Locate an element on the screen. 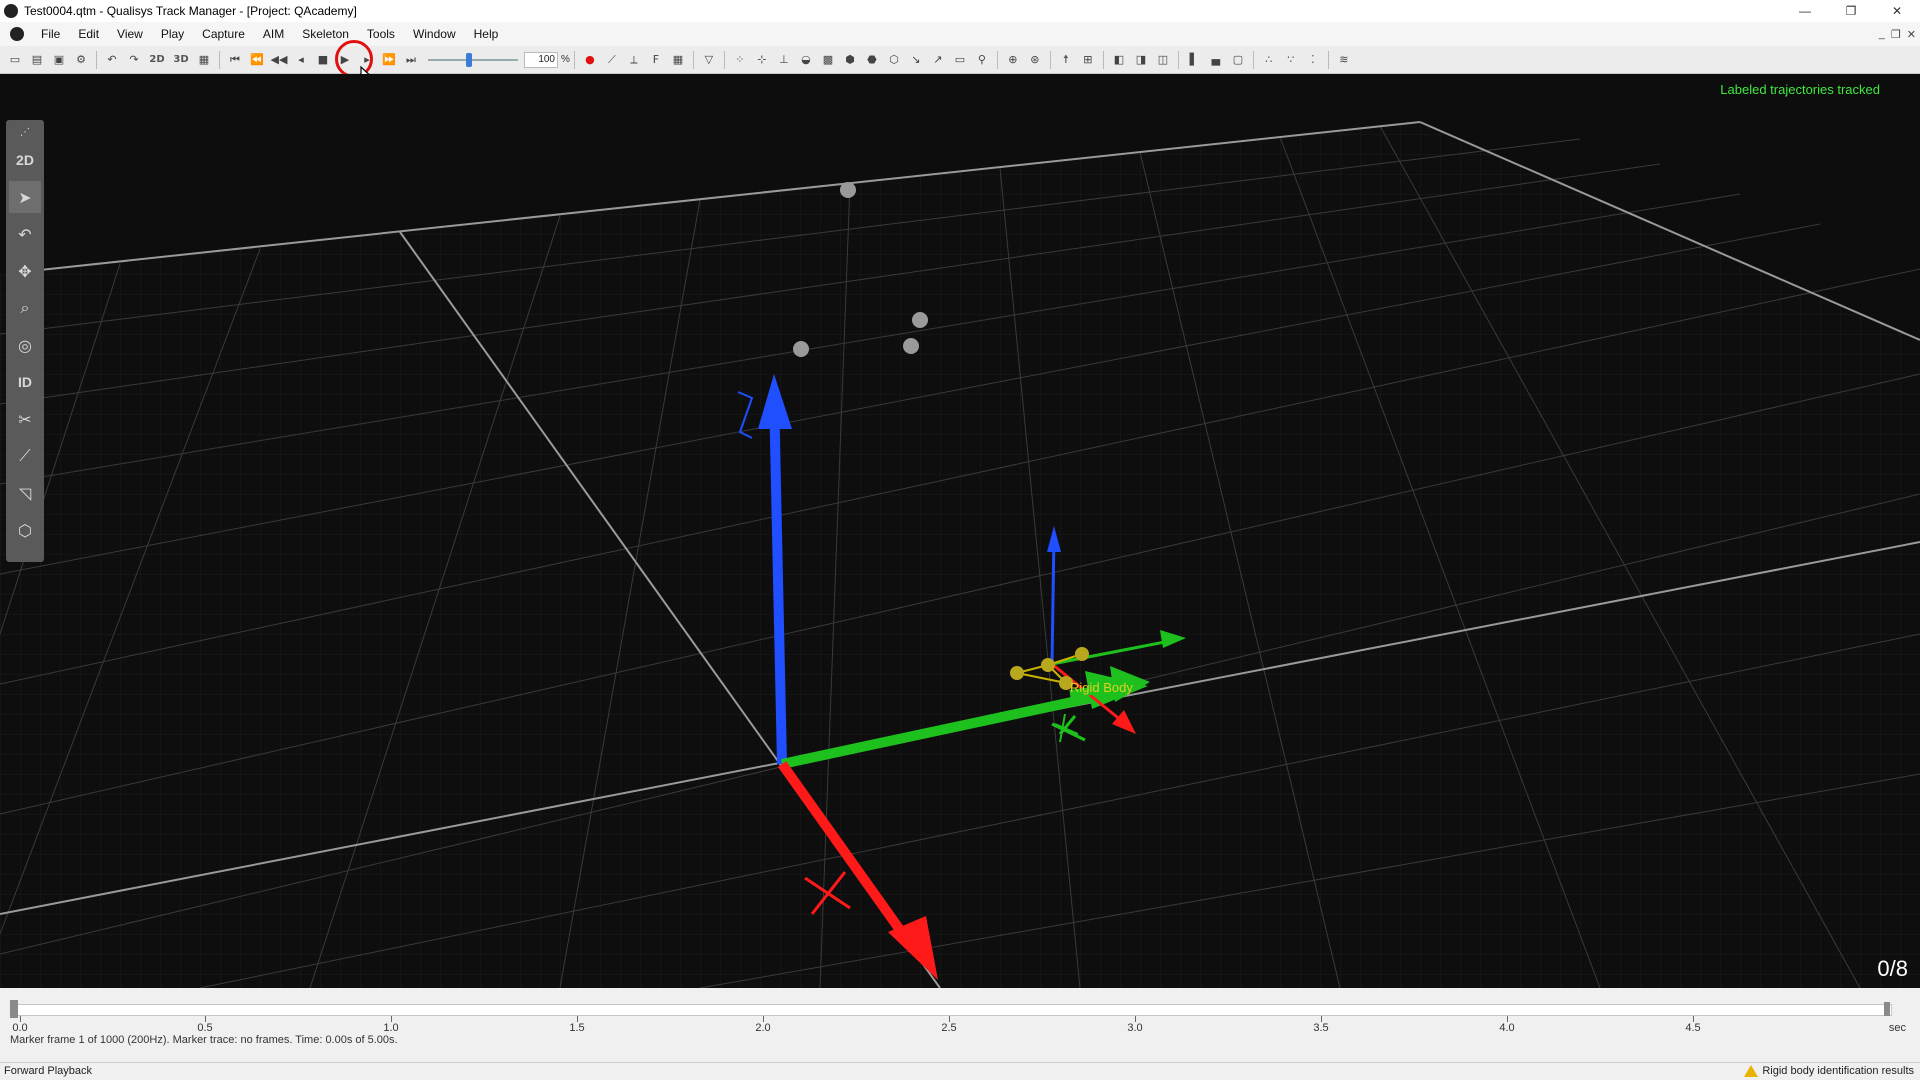  create-bone-icon: ⟋ is located at coordinates (25, 456).